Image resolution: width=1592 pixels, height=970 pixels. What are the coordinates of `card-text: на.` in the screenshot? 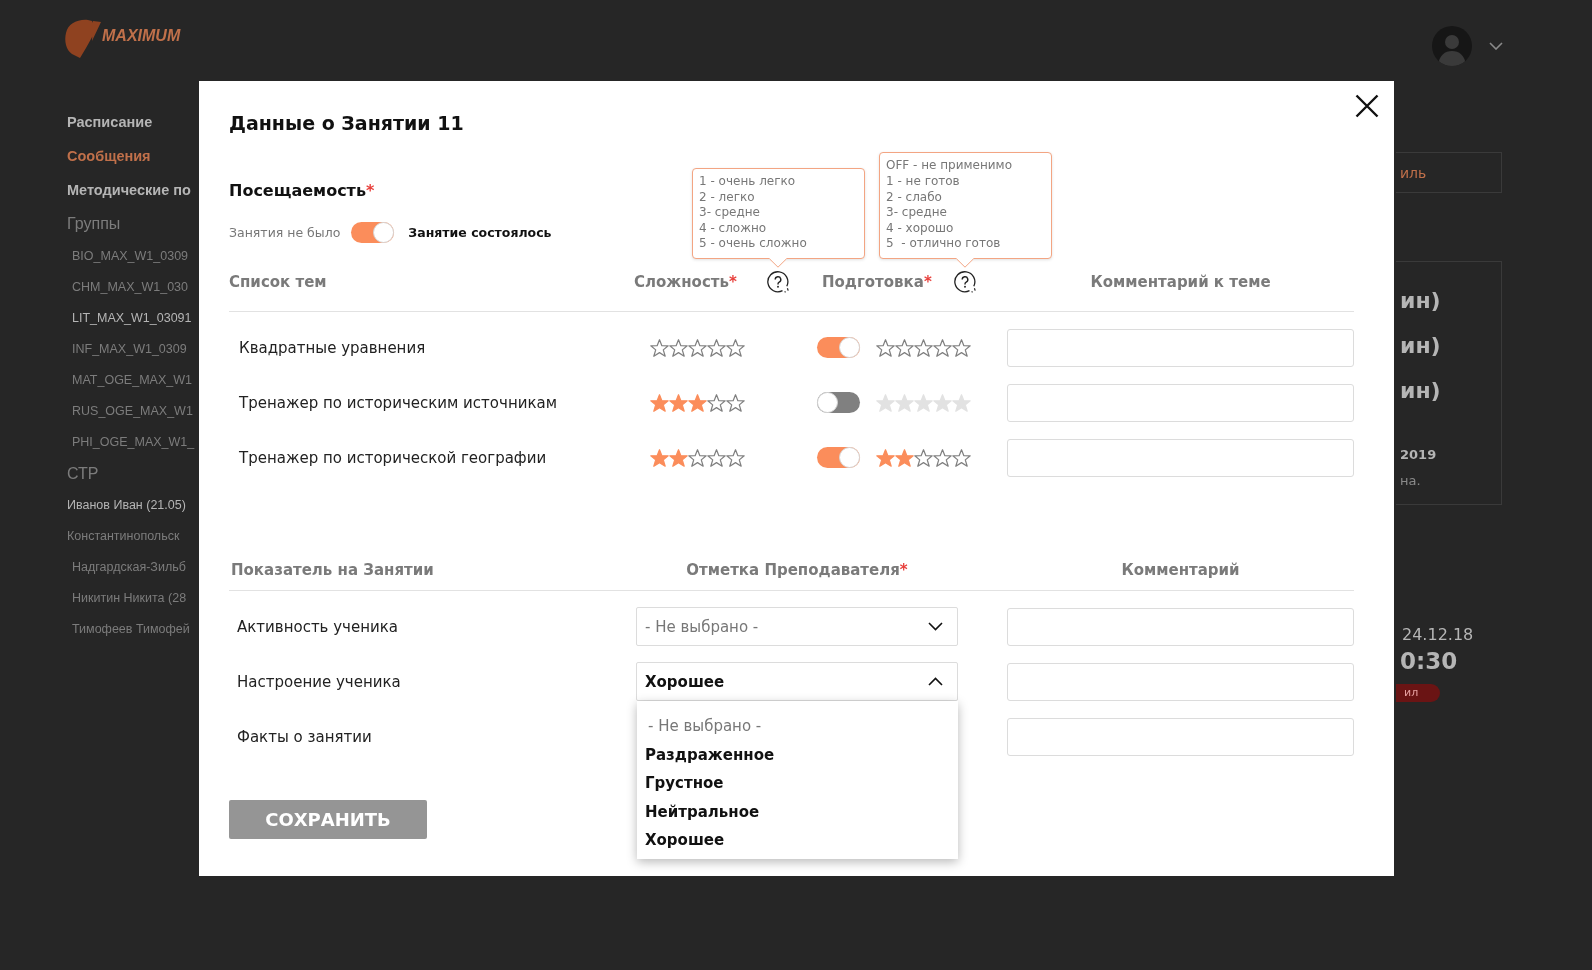 It's located at (1410, 481).